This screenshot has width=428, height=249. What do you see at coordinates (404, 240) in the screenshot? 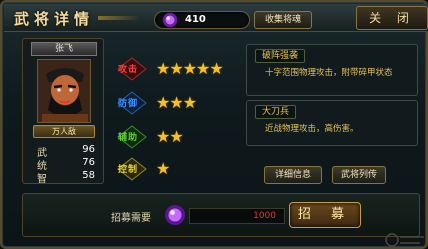
I see `site-logo-icon` at bounding box center [404, 240].